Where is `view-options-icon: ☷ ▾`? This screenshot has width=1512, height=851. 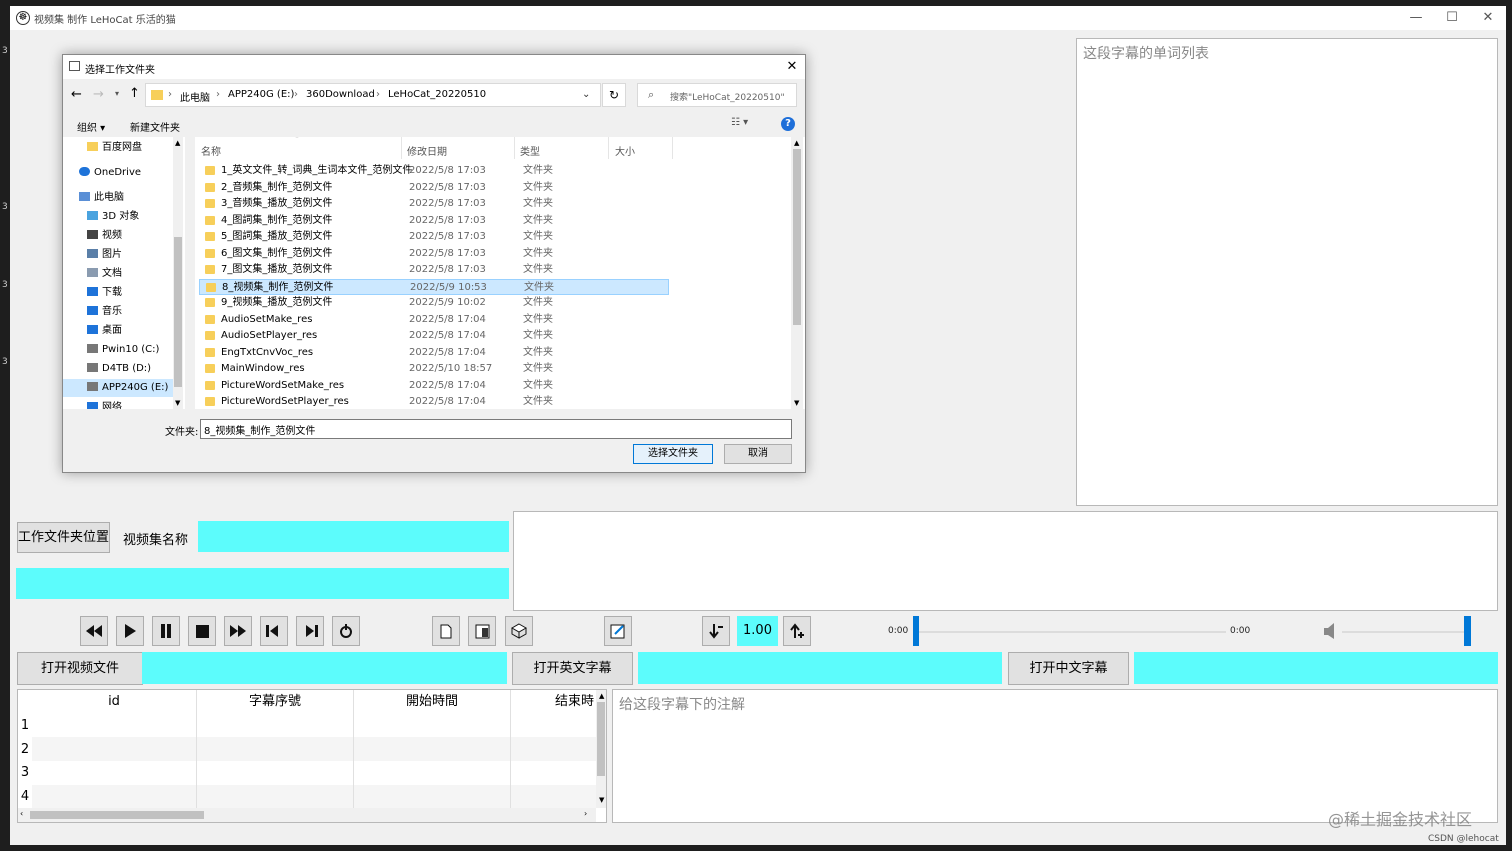 view-options-icon: ☷ ▾ is located at coordinates (739, 122).